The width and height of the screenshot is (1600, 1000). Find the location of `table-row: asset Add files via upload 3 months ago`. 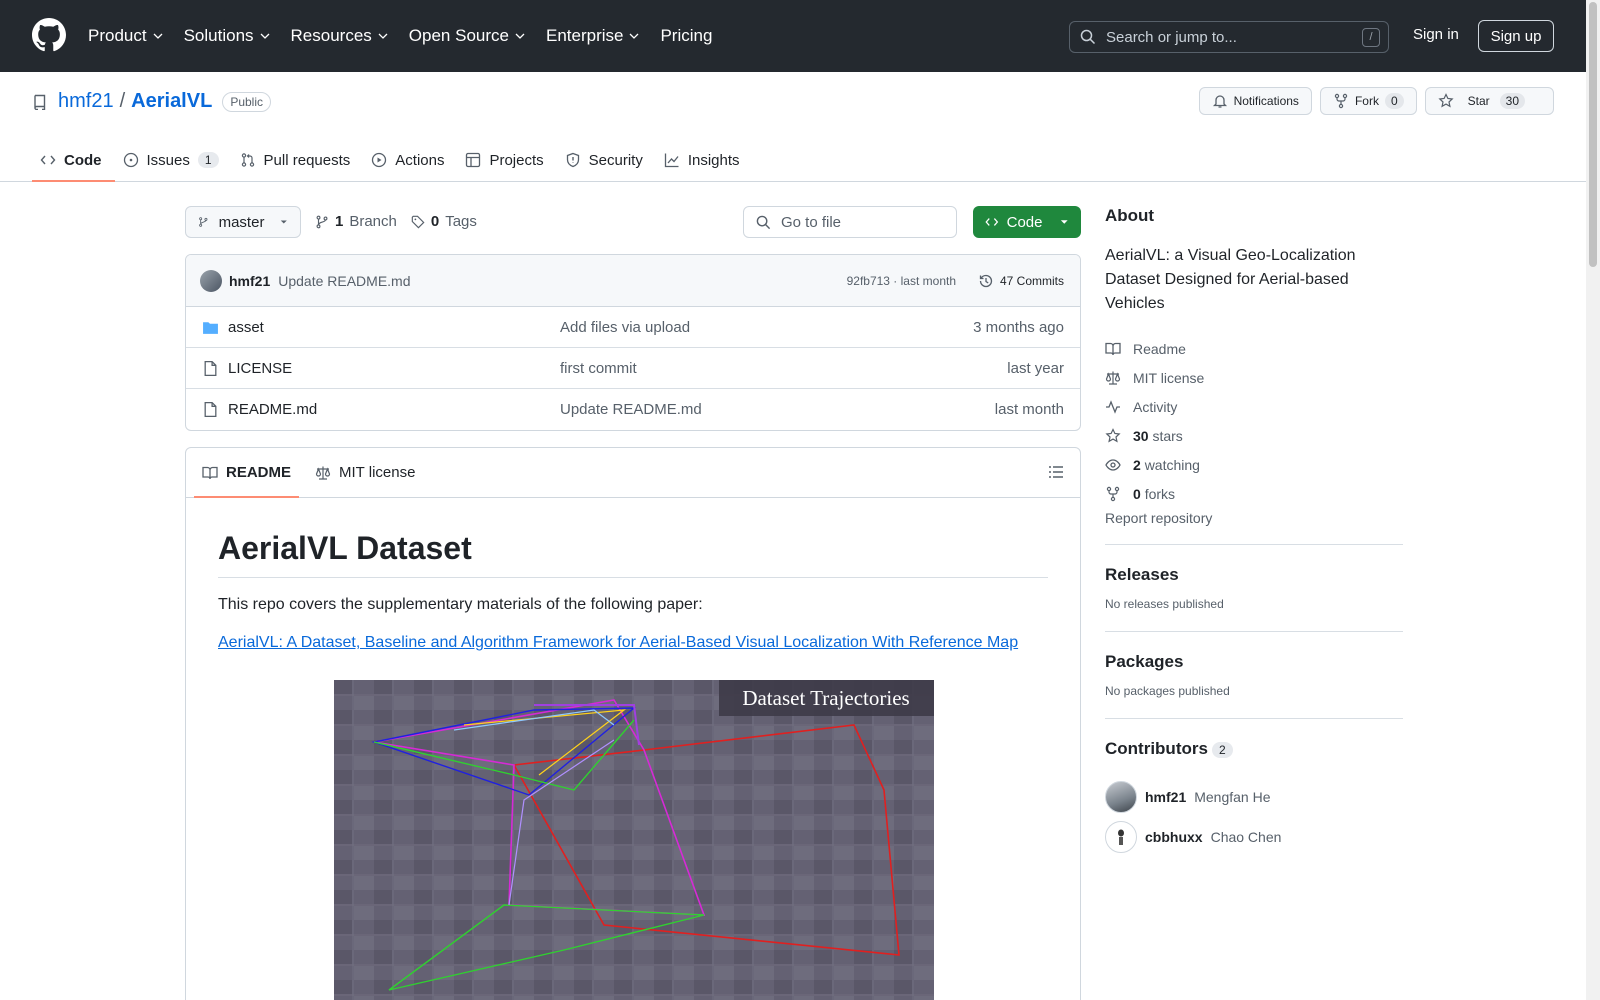

table-row: asset Add files via upload 3 months ago is located at coordinates (633, 327).